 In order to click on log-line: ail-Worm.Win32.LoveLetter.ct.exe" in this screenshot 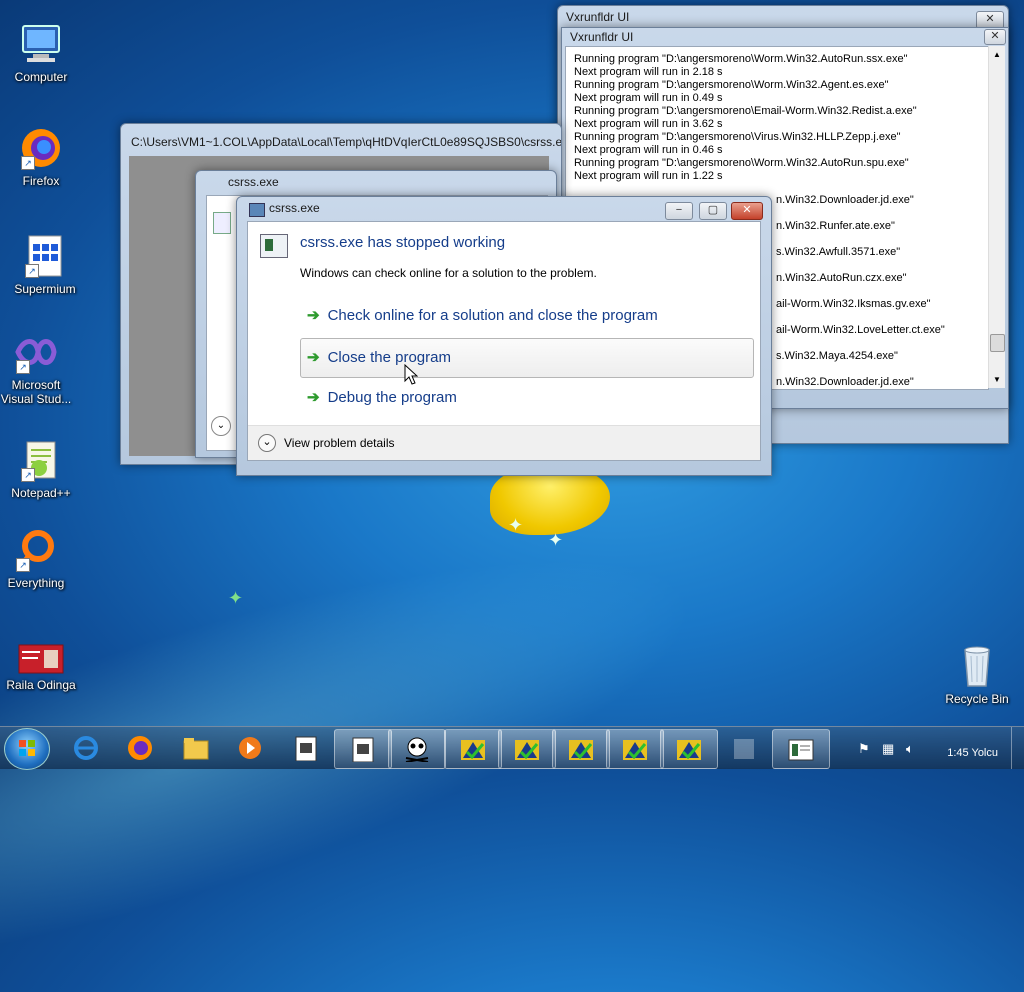, I will do `click(860, 330)`.